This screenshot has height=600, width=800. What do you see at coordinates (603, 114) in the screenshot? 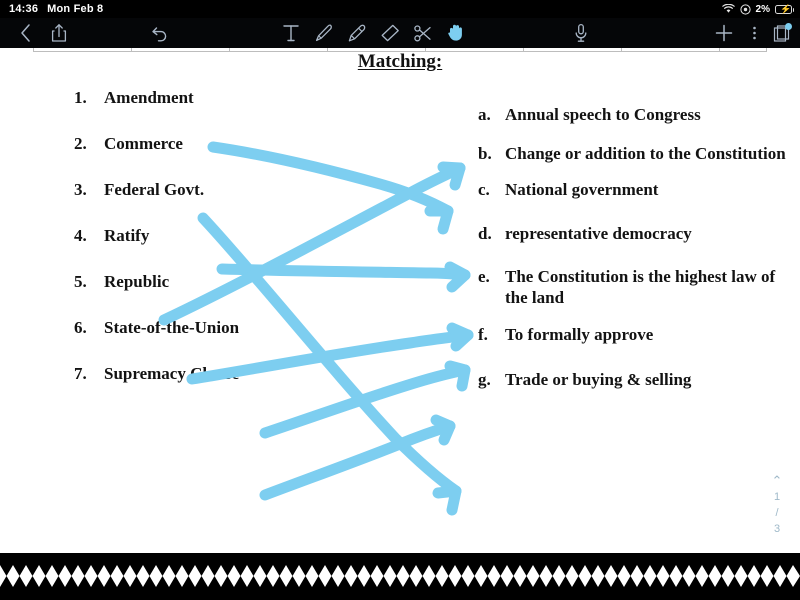
I see `definition-text: Annual speech to Congress` at bounding box center [603, 114].